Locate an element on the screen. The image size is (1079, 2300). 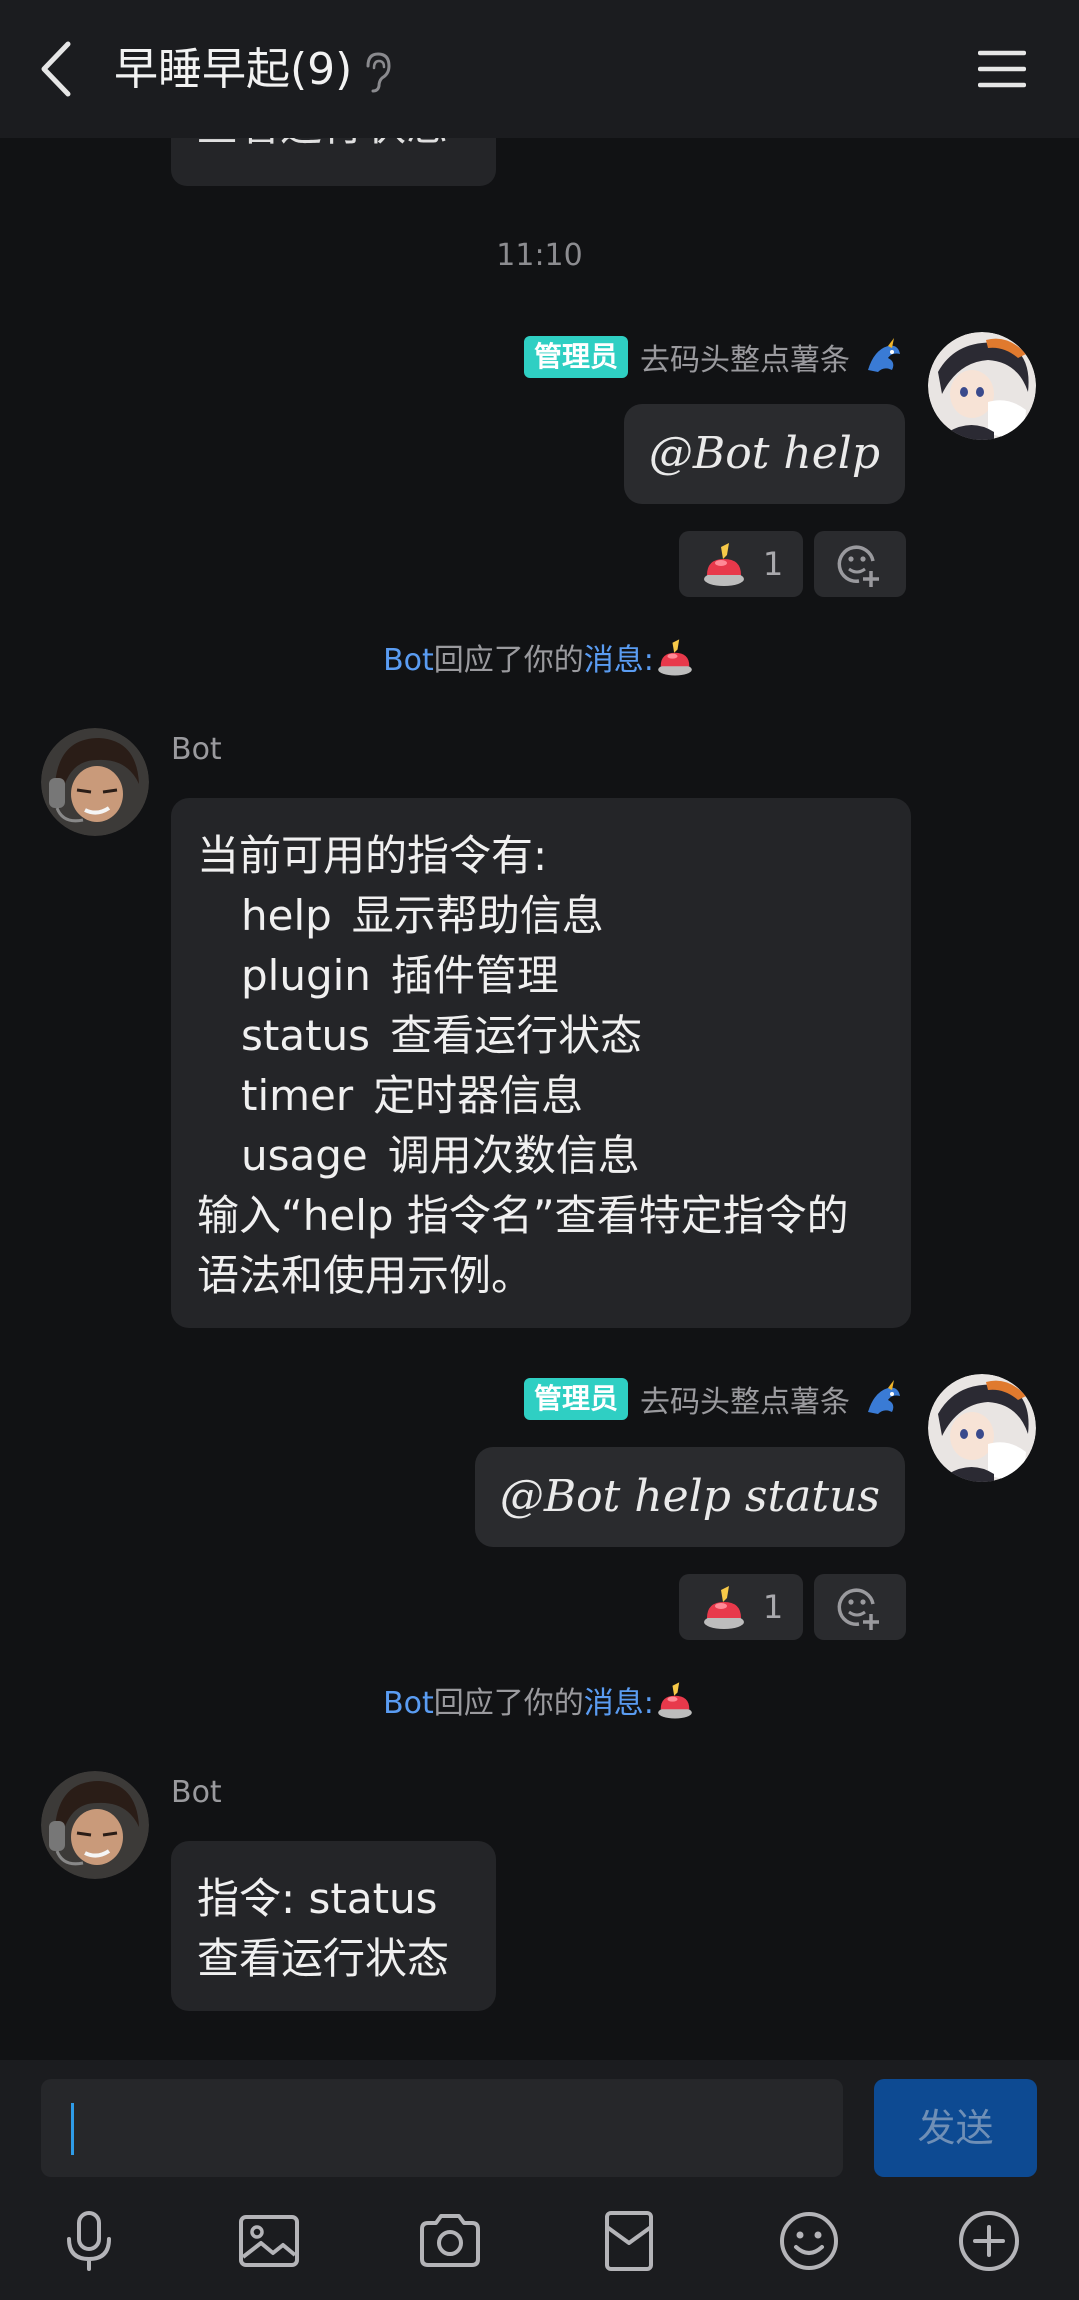
help-command-row: help 显示帮助信息 is located at coordinates (541, 916).